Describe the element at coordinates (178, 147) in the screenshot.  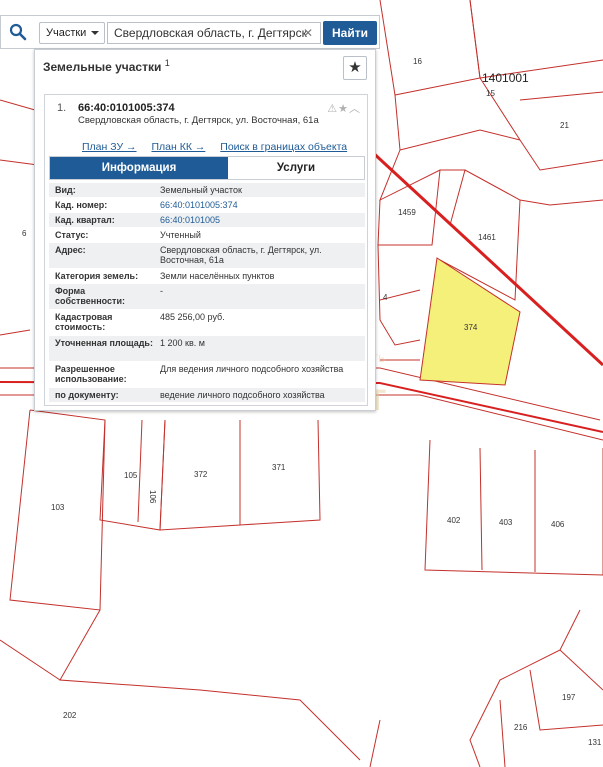
I see `plan-kk-link: План КК →` at that location.